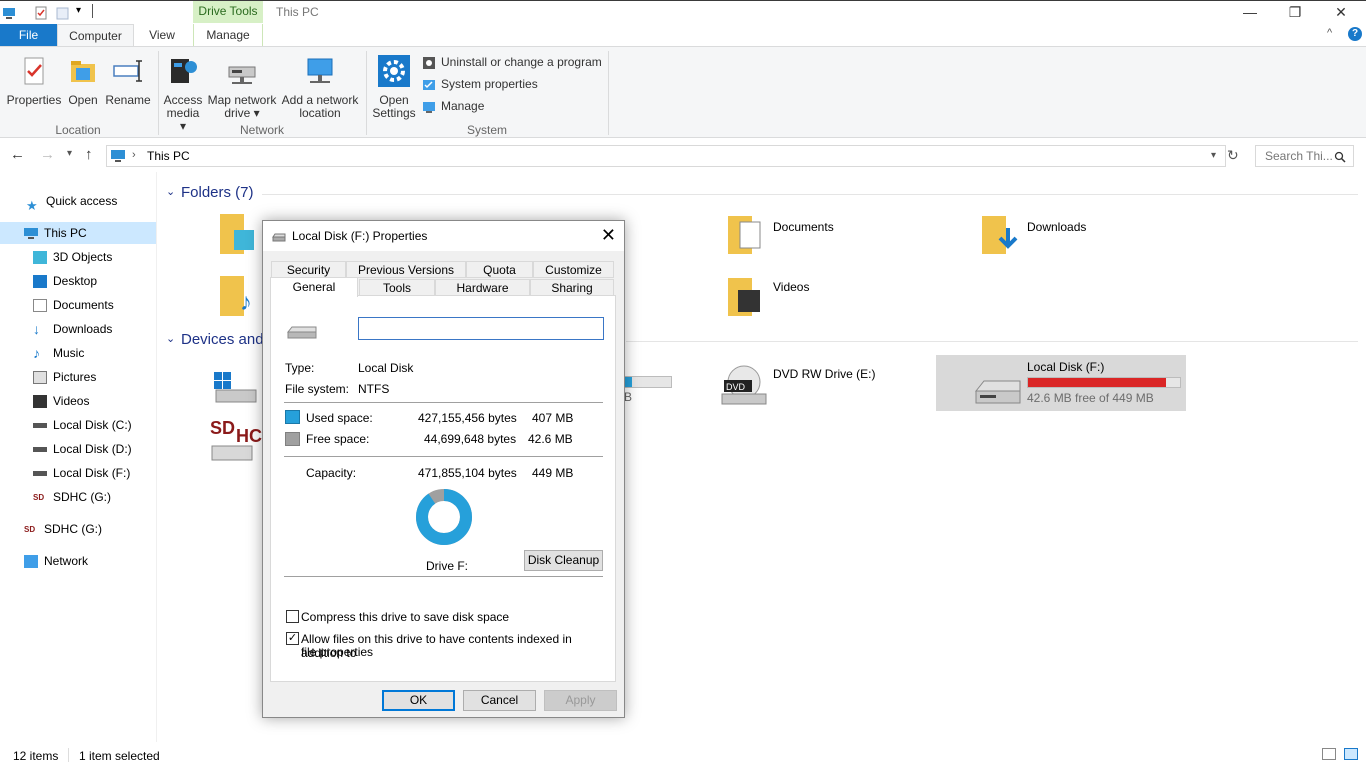 This screenshot has height=768, width=1366. I want to click on open-settings-button: Open Settings, so click(394, 87).